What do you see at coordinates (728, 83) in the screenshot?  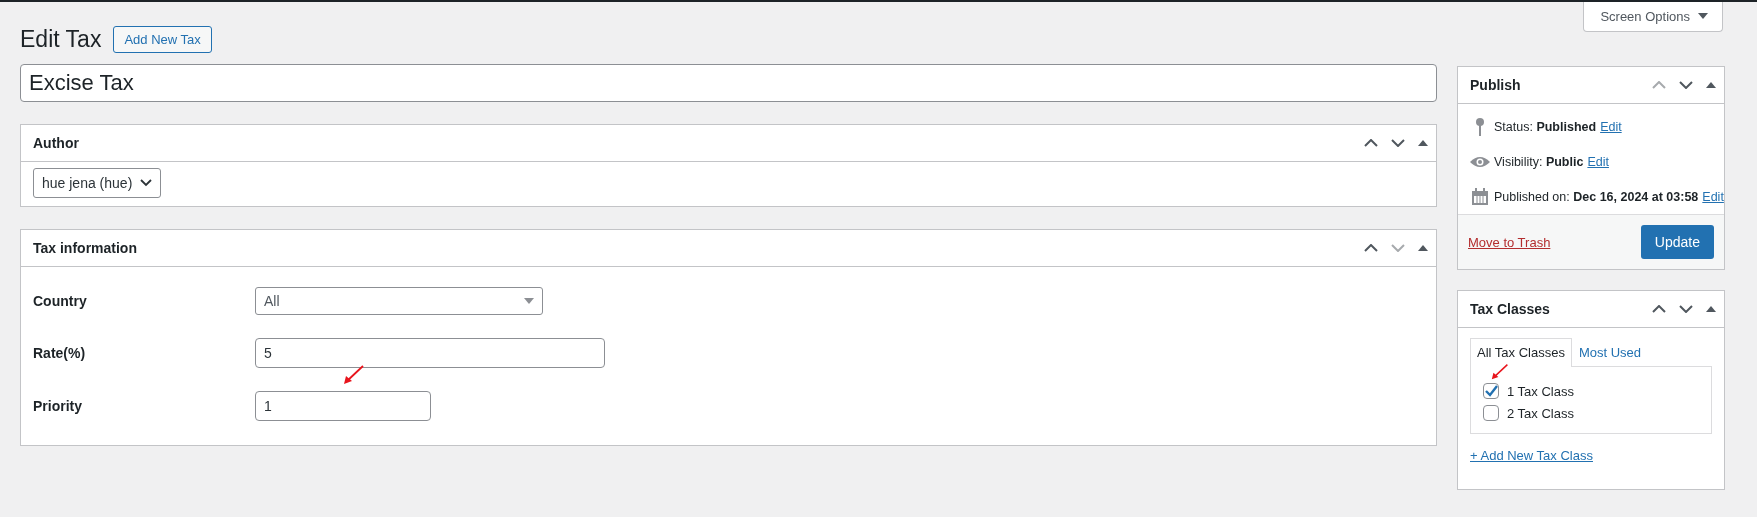 I see `title-field: Excise Tax` at bounding box center [728, 83].